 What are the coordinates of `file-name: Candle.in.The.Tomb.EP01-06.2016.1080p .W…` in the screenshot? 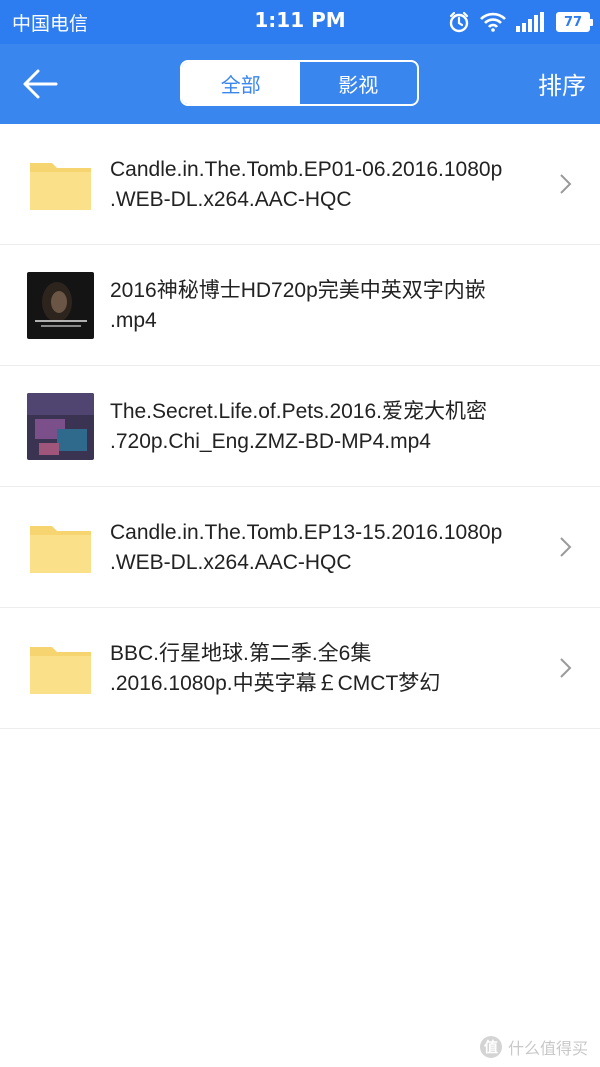 It's located at (306, 184).